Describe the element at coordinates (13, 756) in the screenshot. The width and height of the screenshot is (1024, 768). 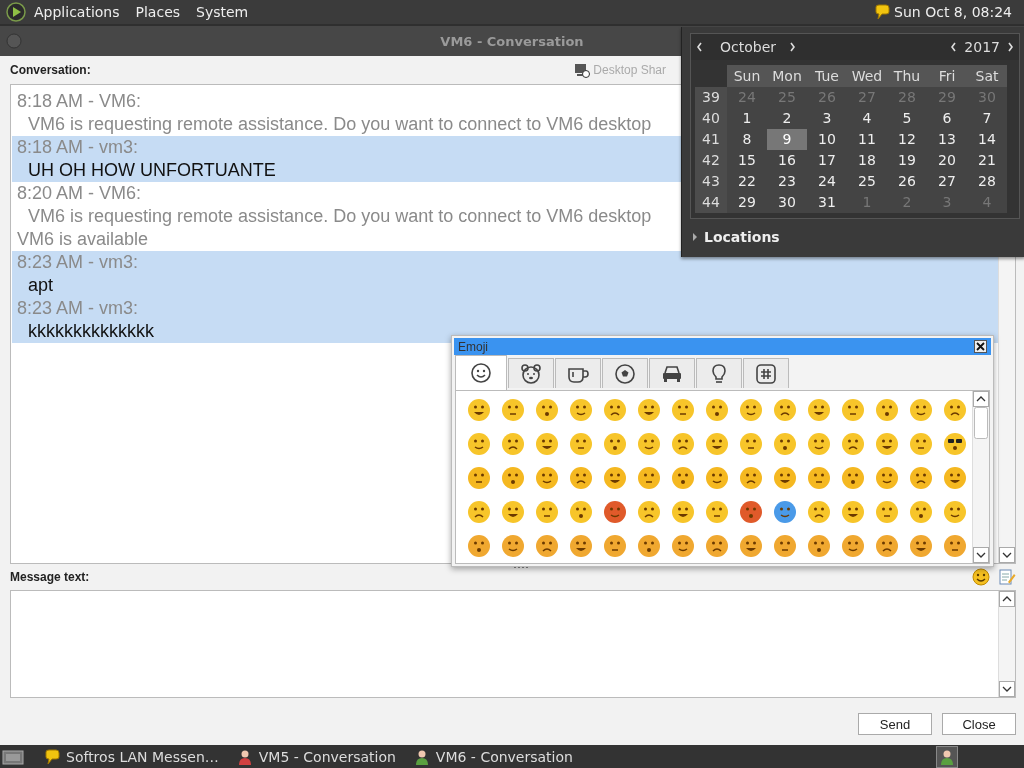
I see `show-desktop-icon` at that location.